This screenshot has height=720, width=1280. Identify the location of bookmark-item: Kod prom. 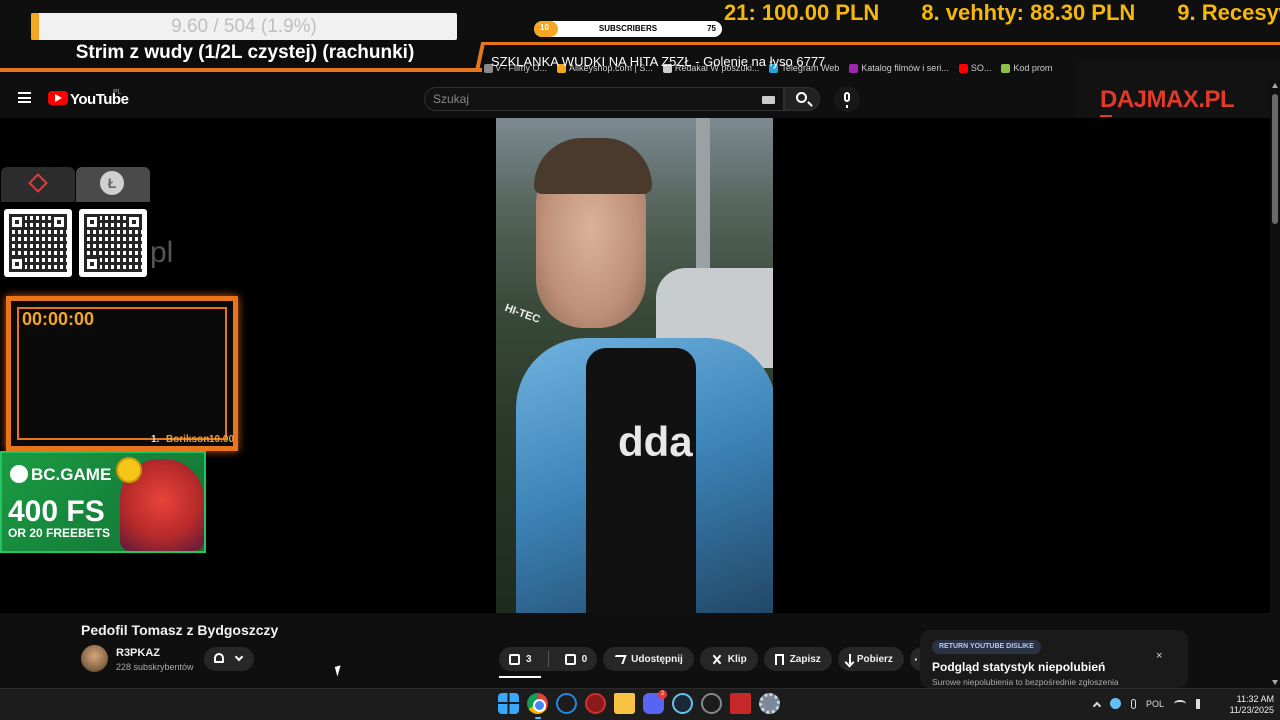
(1026, 68).